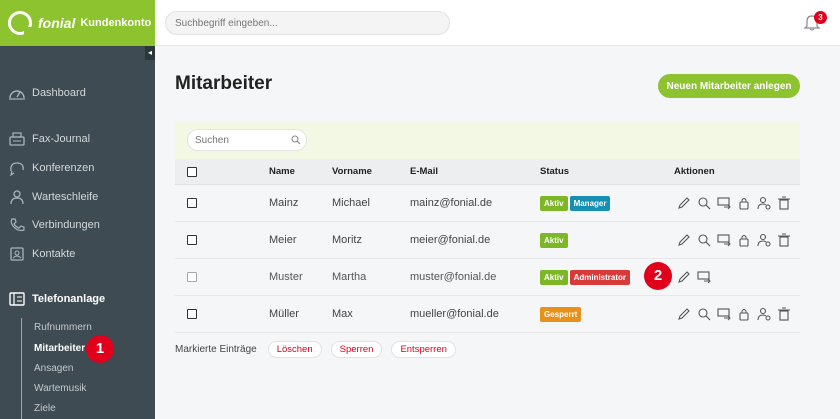  Describe the element at coordinates (351, 203) in the screenshot. I see `cell-vorname: Michael` at that location.